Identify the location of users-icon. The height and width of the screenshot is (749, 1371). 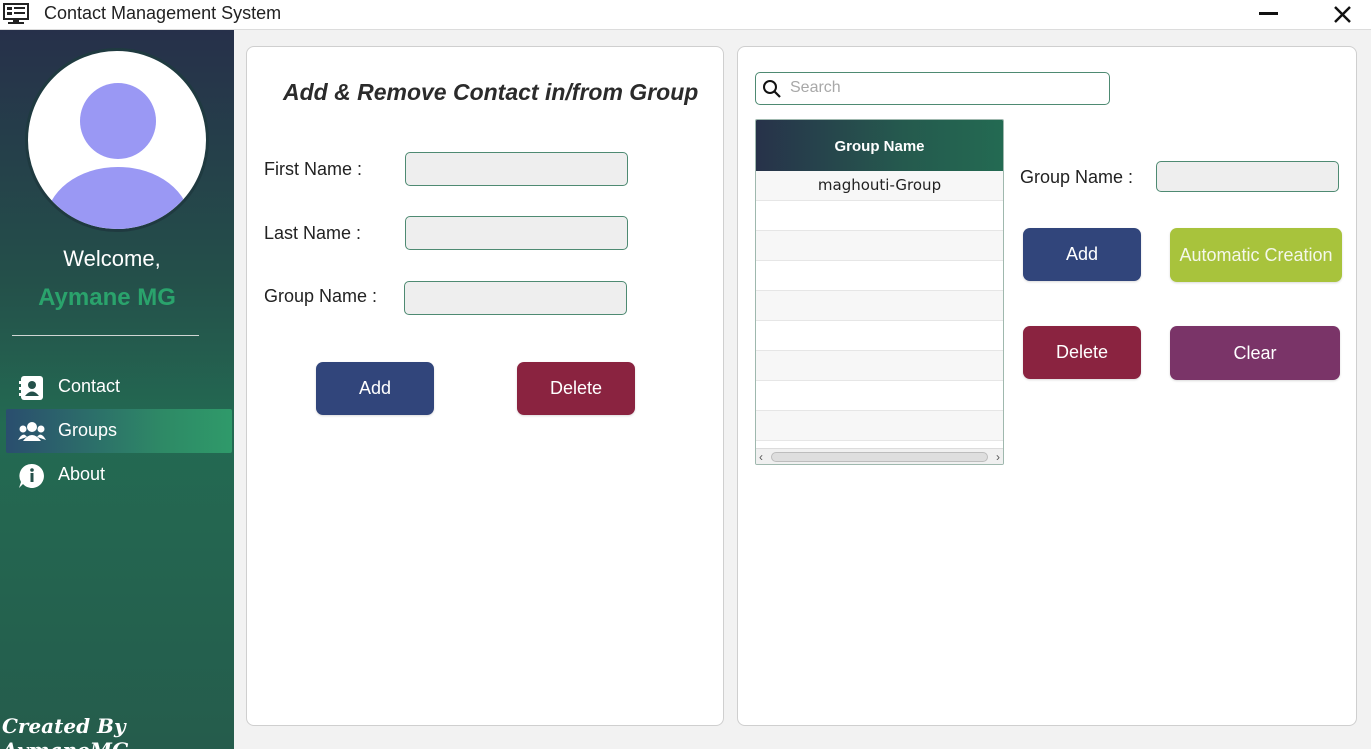
(32, 431).